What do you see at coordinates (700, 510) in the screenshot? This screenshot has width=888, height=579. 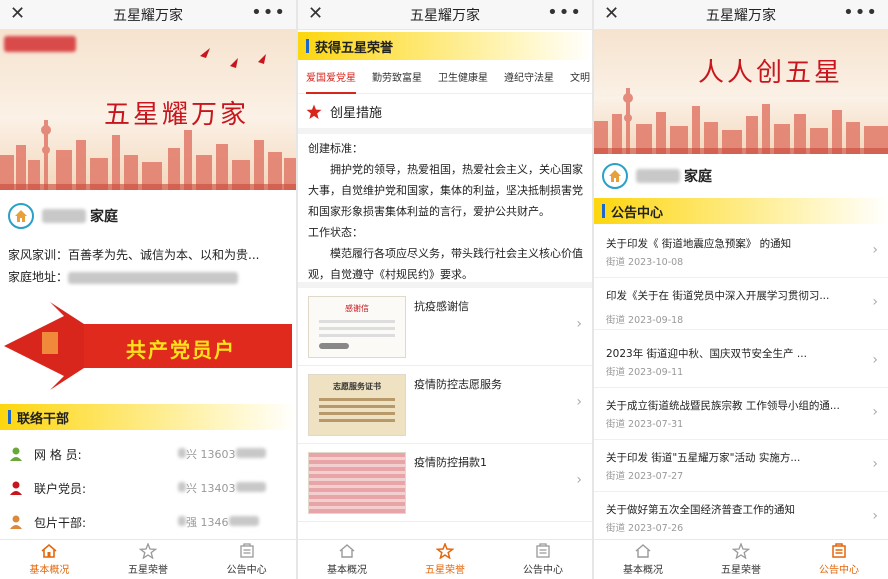 I see `notice-title: 关于做好第五次全国经济普查工作的通知` at bounding box center [700, 510].